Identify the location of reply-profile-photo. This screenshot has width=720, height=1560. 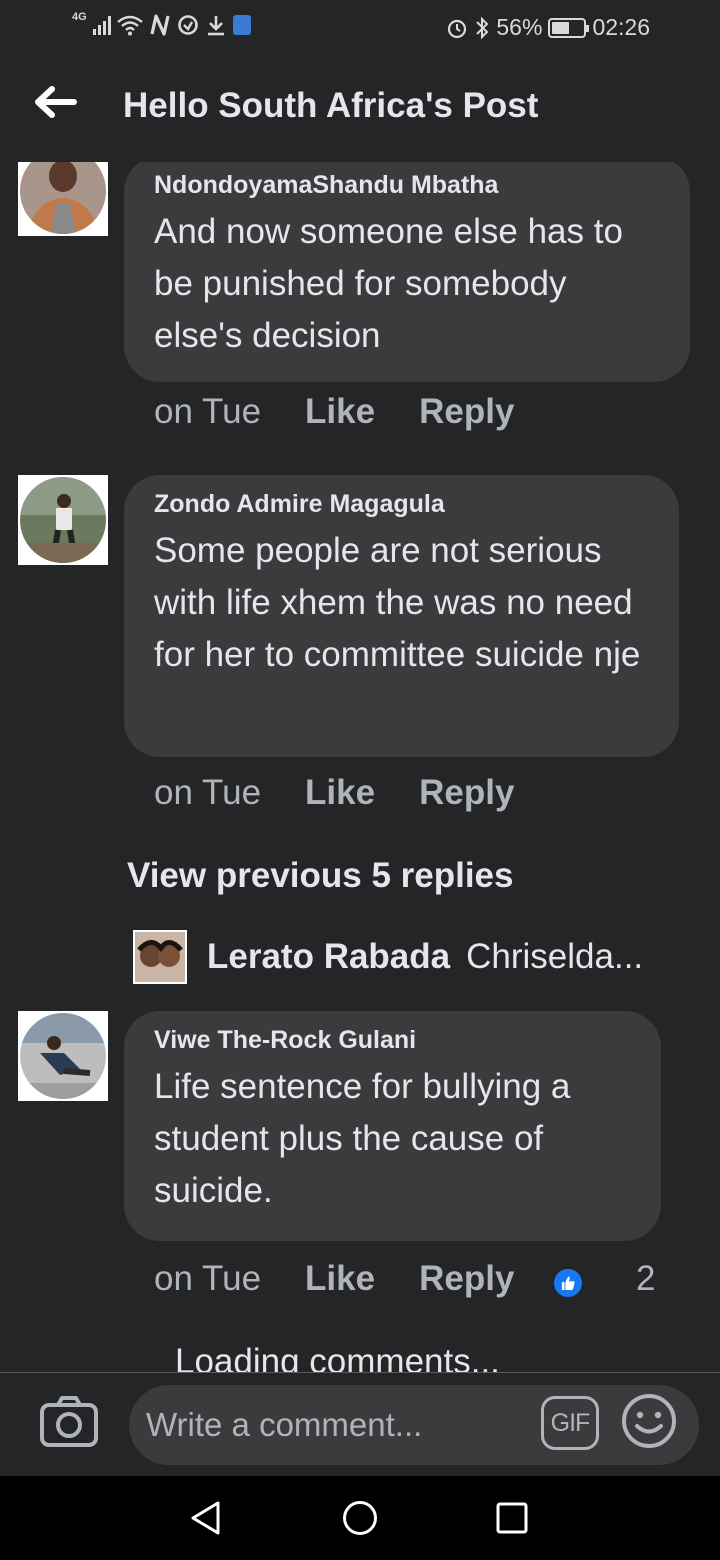
(160, 957).